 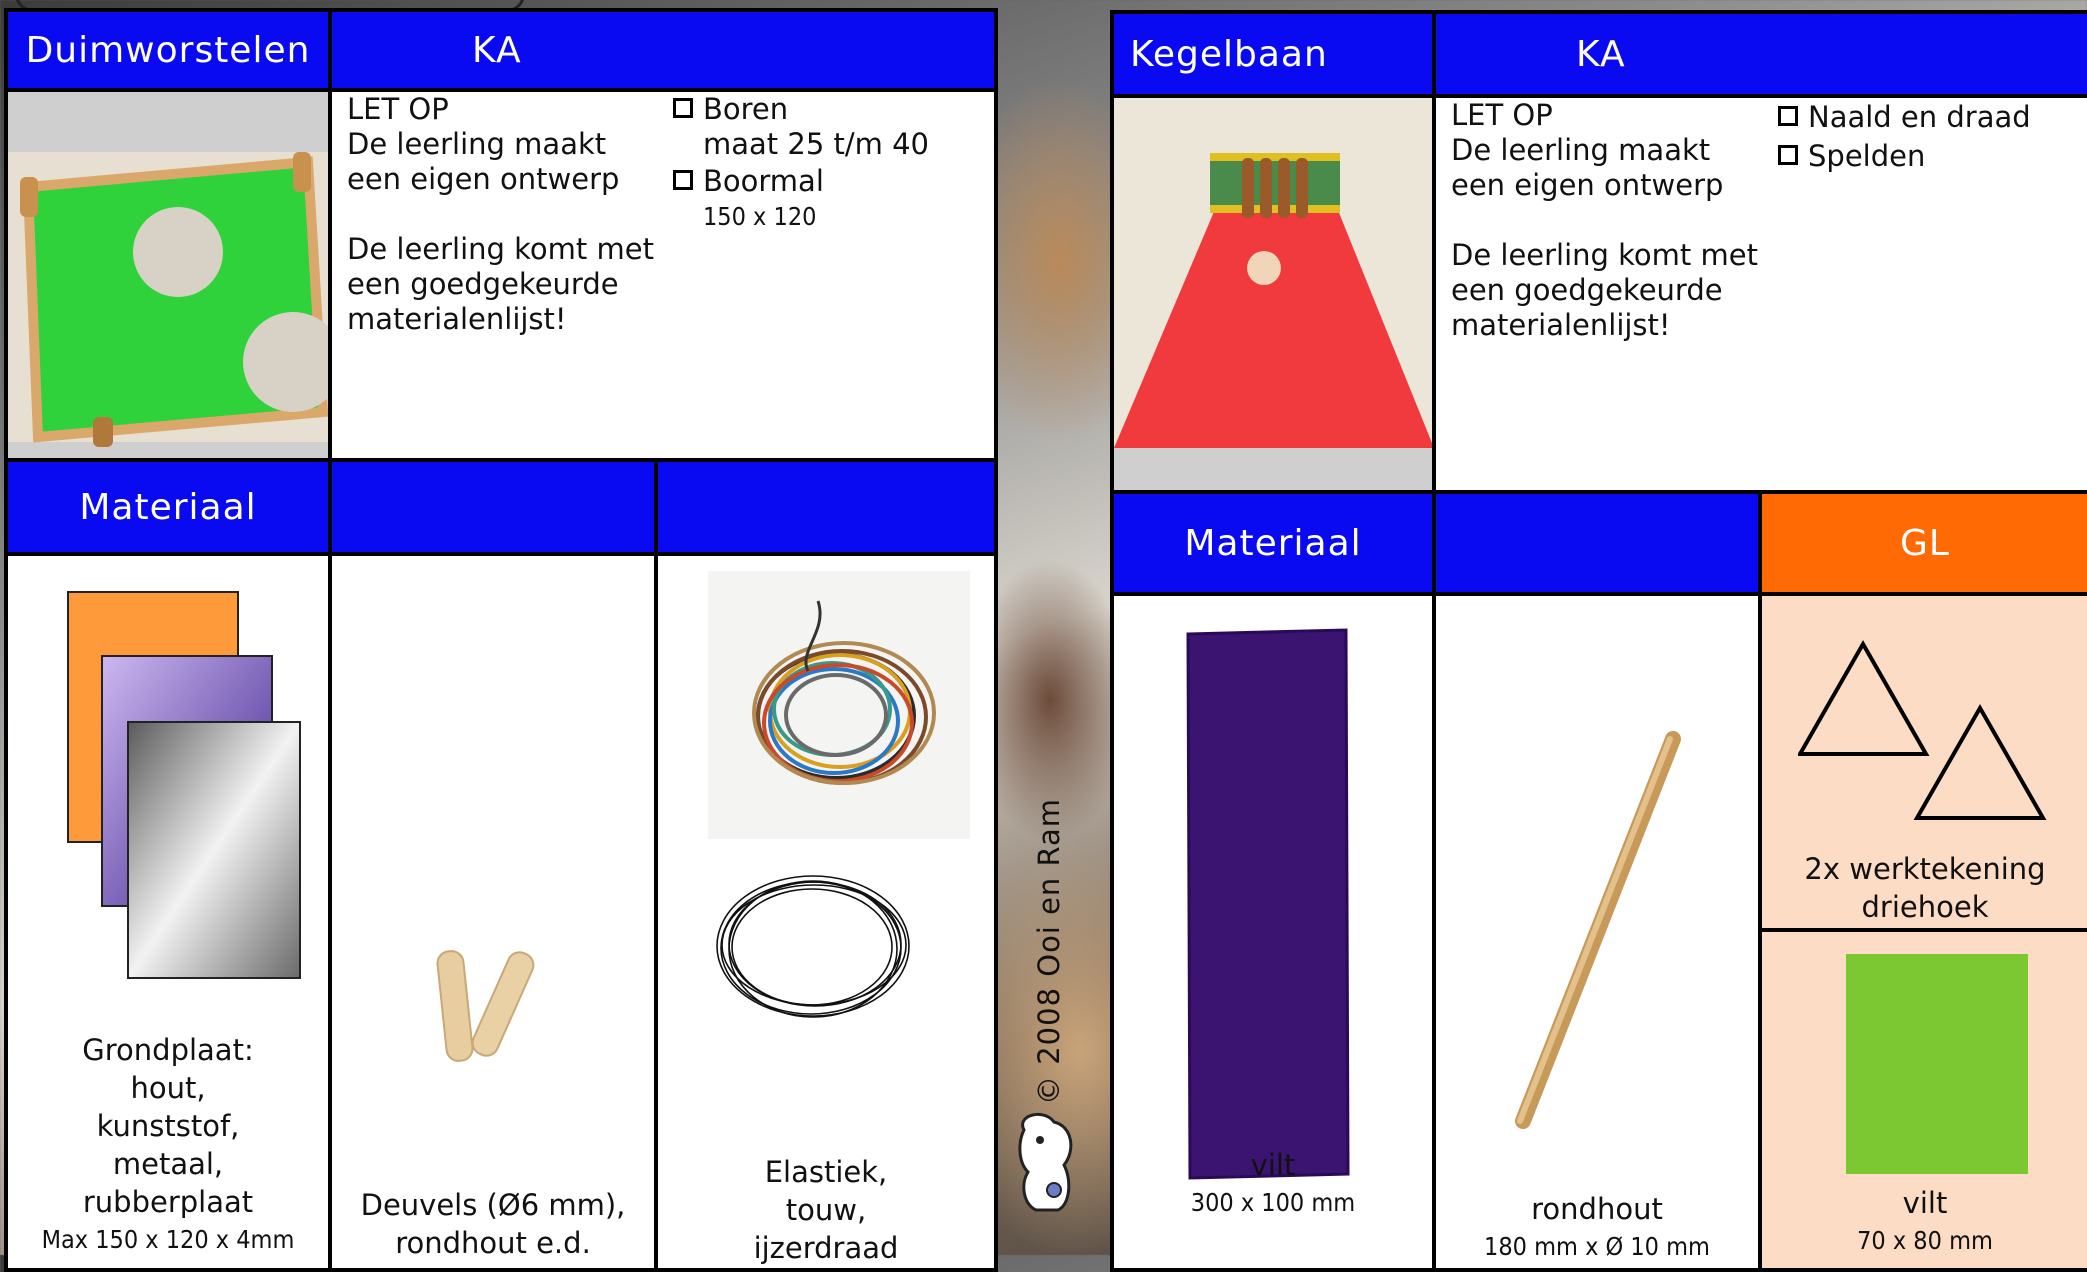 I want to click on tool-checkbox-naald-en-draad: Naald en draad, so click(x=1928, y=117).